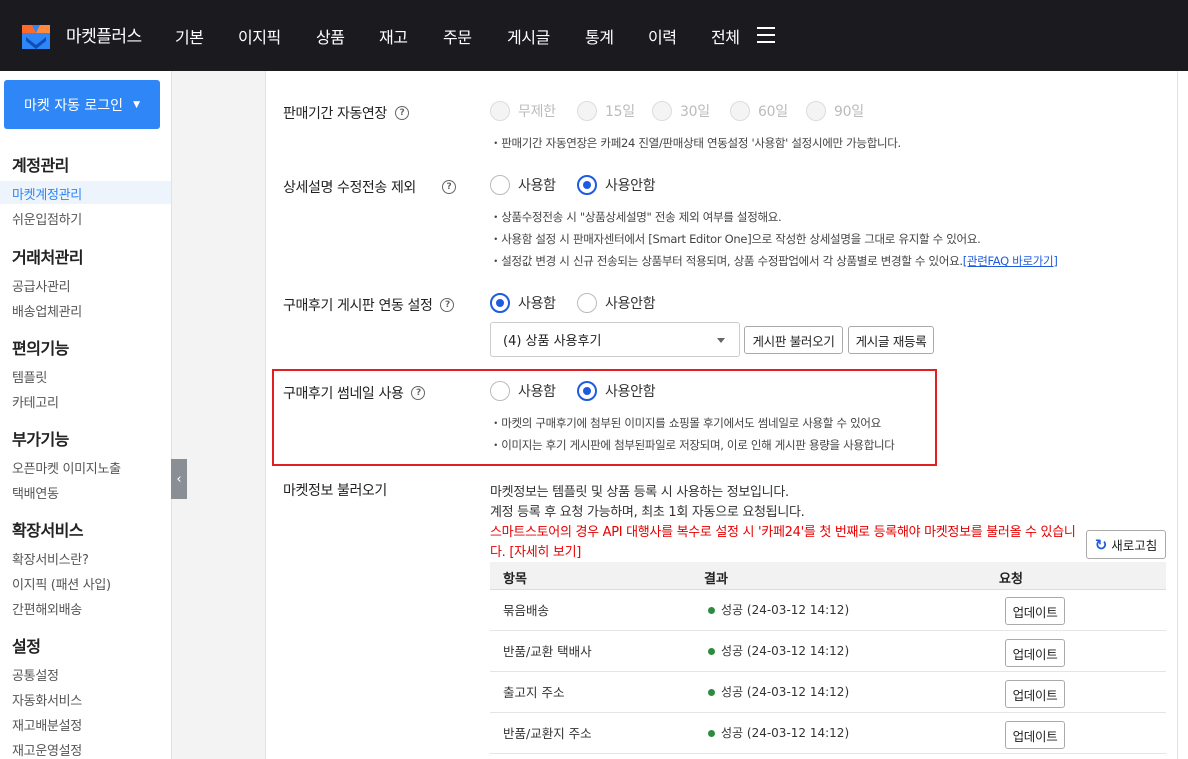 The width and height of the screenshot is (1188, 759). I want to click on sidebar-item-template: 템플릿, so click(29, 376).